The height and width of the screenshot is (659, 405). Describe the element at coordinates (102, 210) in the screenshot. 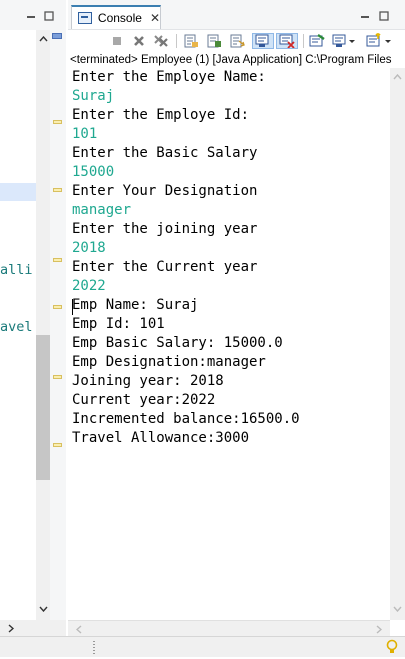

I see `console-line: manager` at that location.